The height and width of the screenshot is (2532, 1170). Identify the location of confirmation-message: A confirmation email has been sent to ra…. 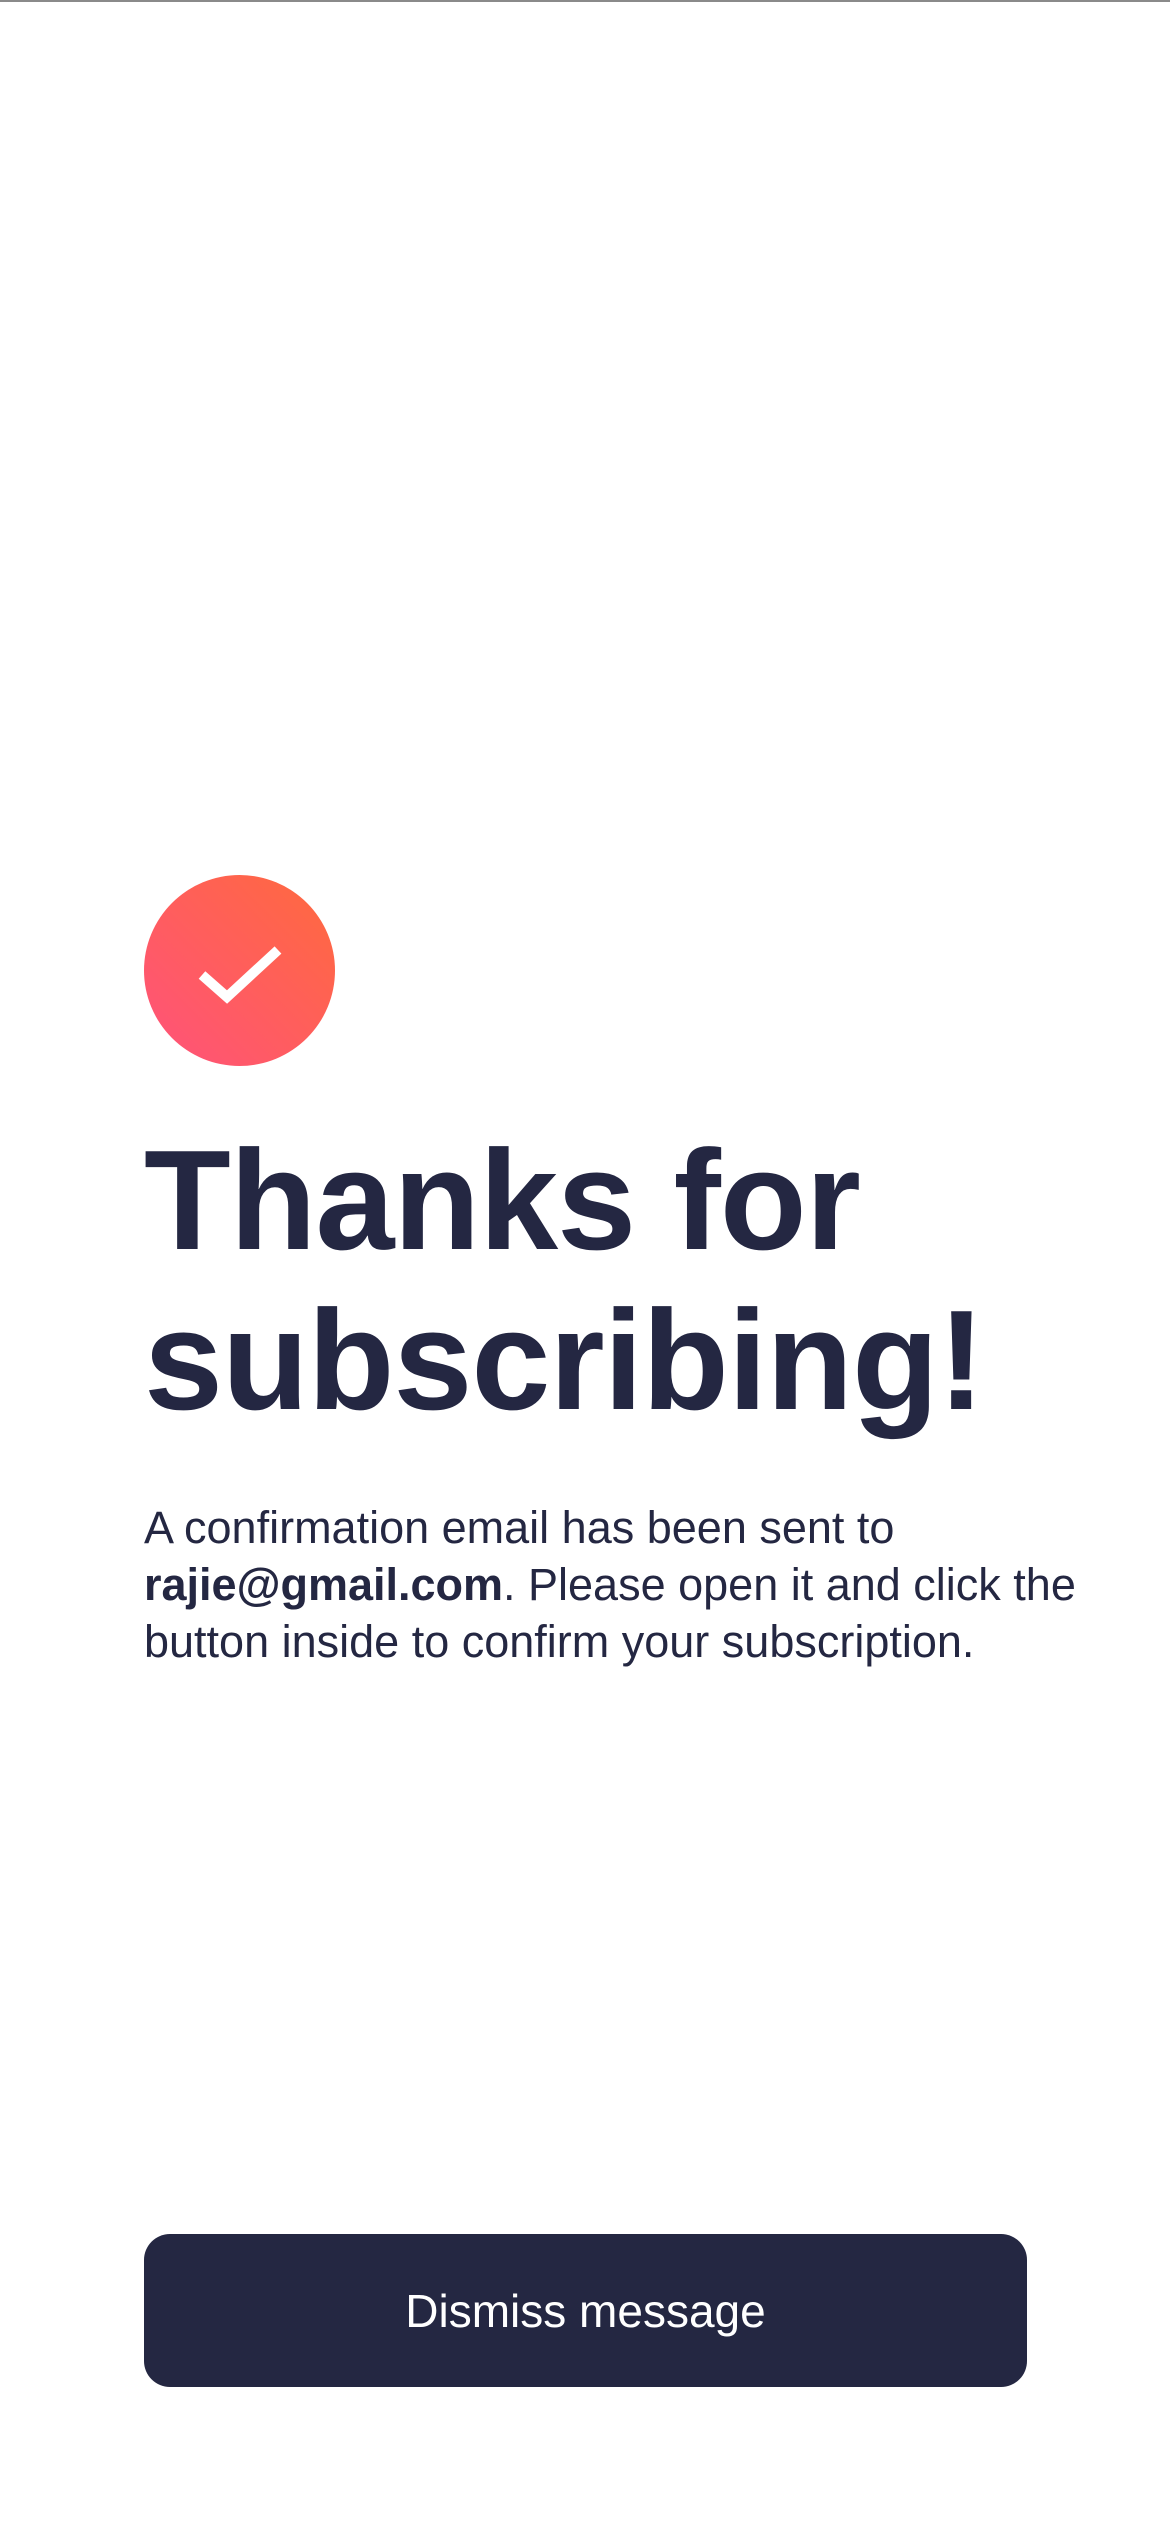
(634, 1584).